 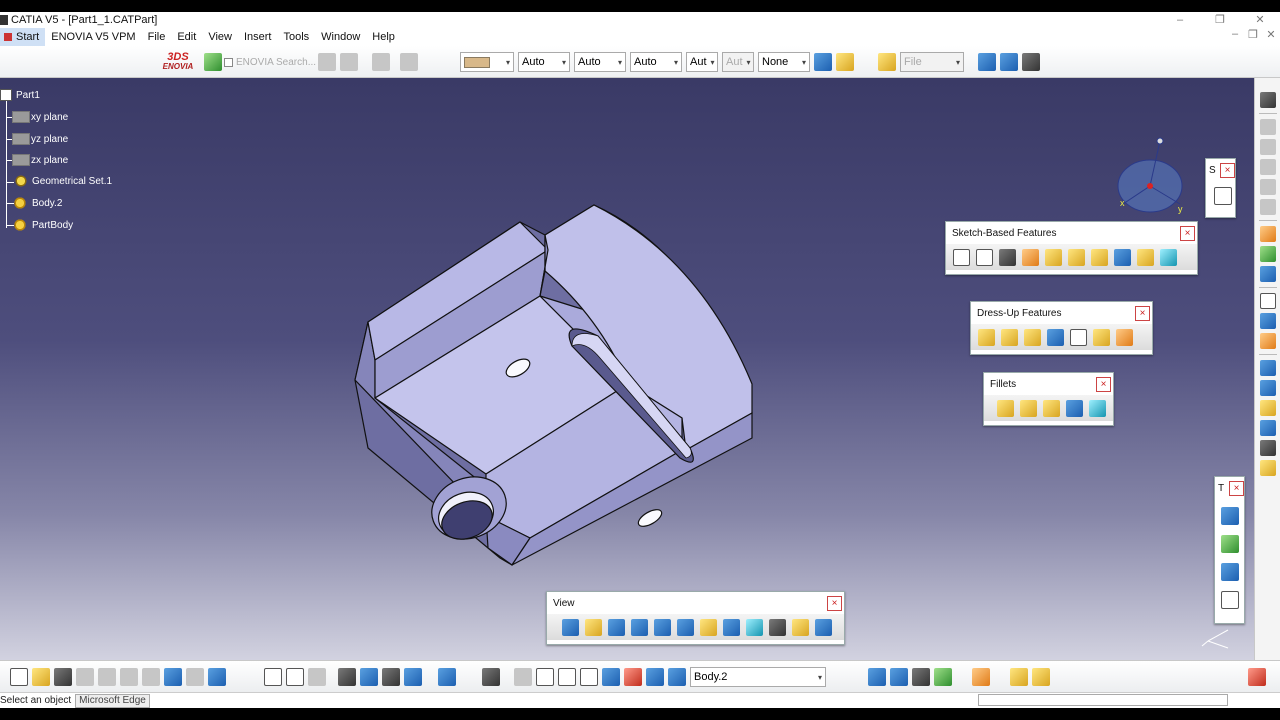 I want to click on chamfer-icon, so click(x=1009, y=337).